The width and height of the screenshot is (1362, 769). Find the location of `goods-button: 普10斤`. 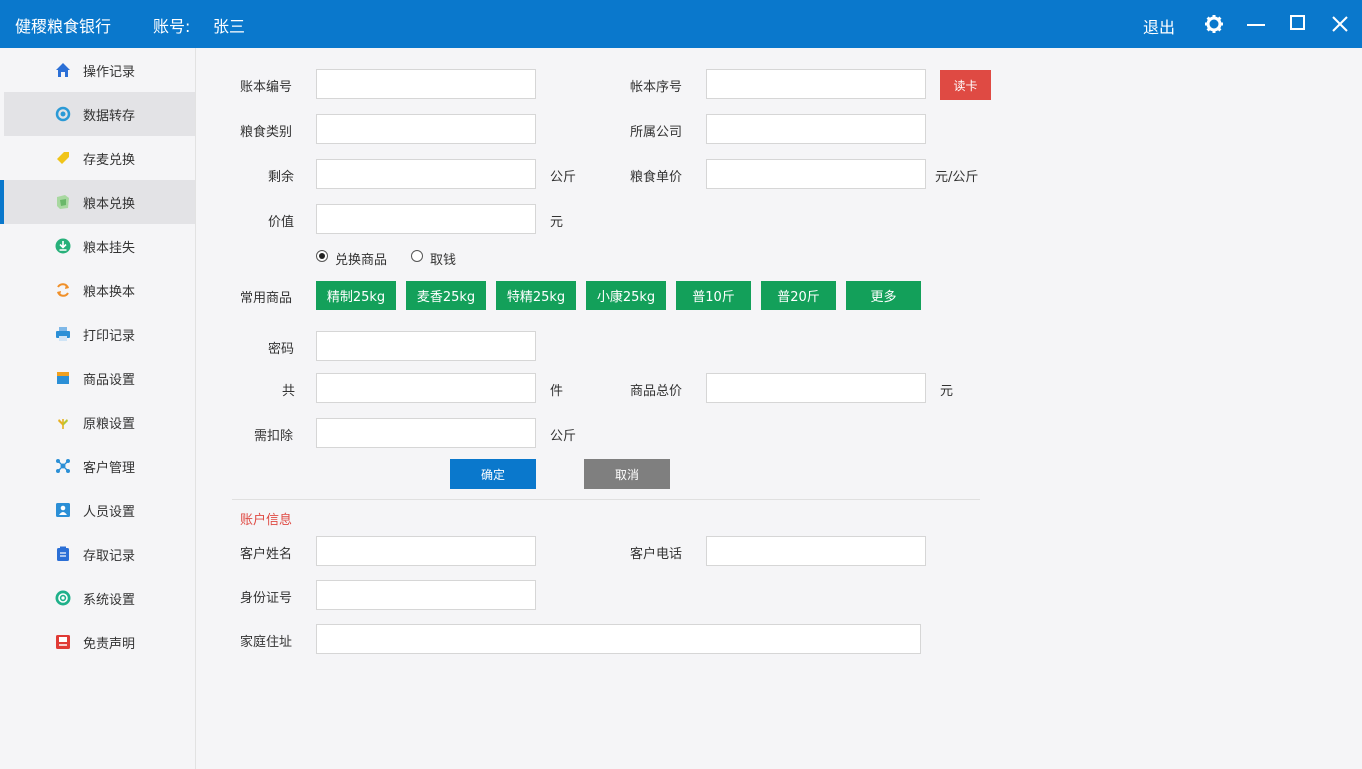

goods-button: 普10斤 is located at coordinates (713, 295).